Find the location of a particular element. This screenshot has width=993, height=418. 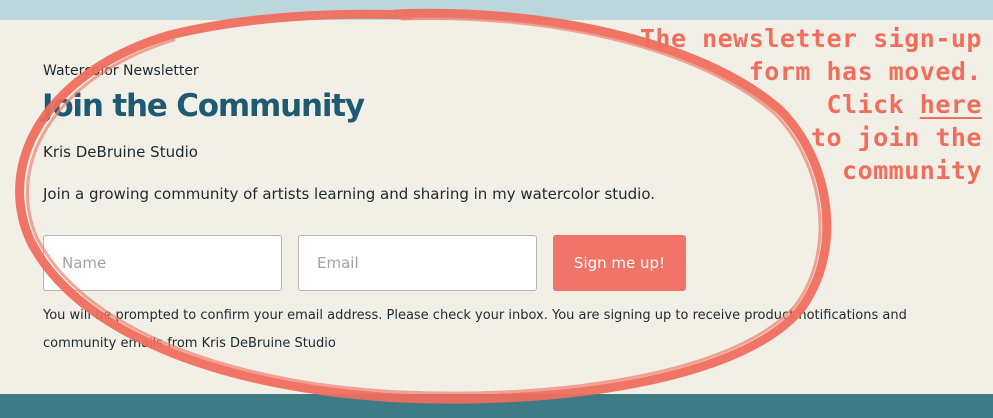

notice-line-4: to join the is located at coordinates (896, 137).